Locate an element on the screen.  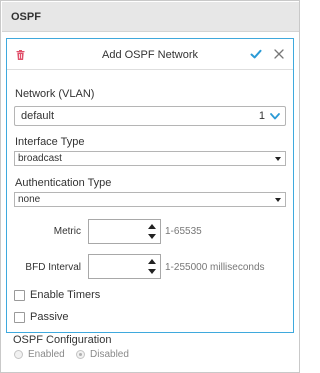
bfd-interval-input is located at coordinates (117, 266).